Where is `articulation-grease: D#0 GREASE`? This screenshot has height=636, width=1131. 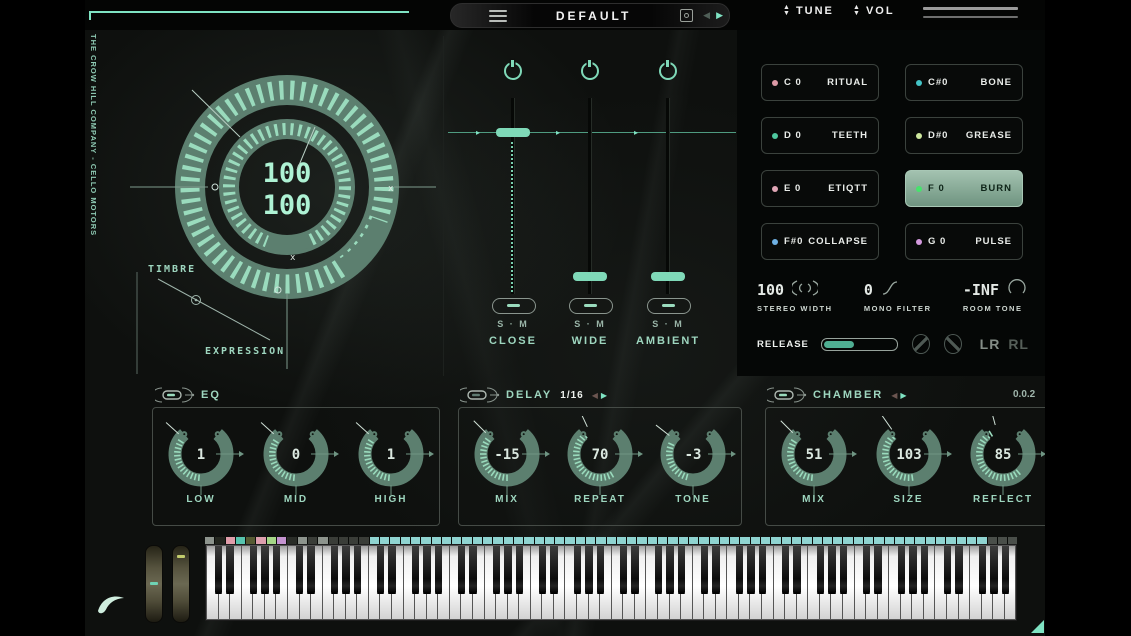
articulation-grease: D#0 GREASE is located at coordinates (964, 135).